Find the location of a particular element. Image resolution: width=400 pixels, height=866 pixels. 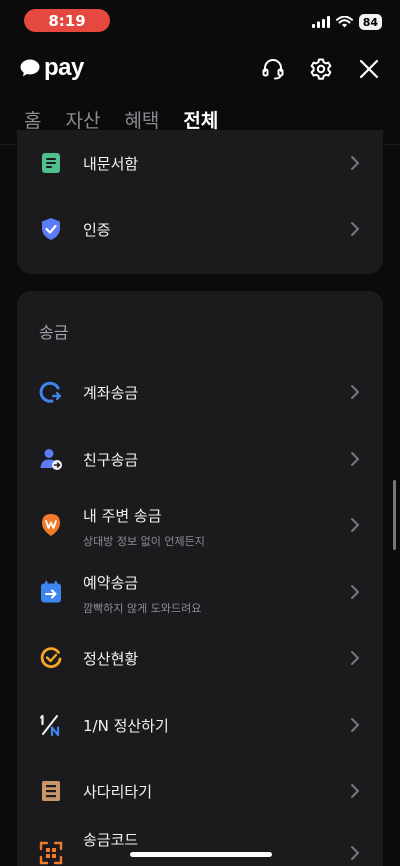

menu-item-label: 내문서함 is located at coordinates (111, 163).